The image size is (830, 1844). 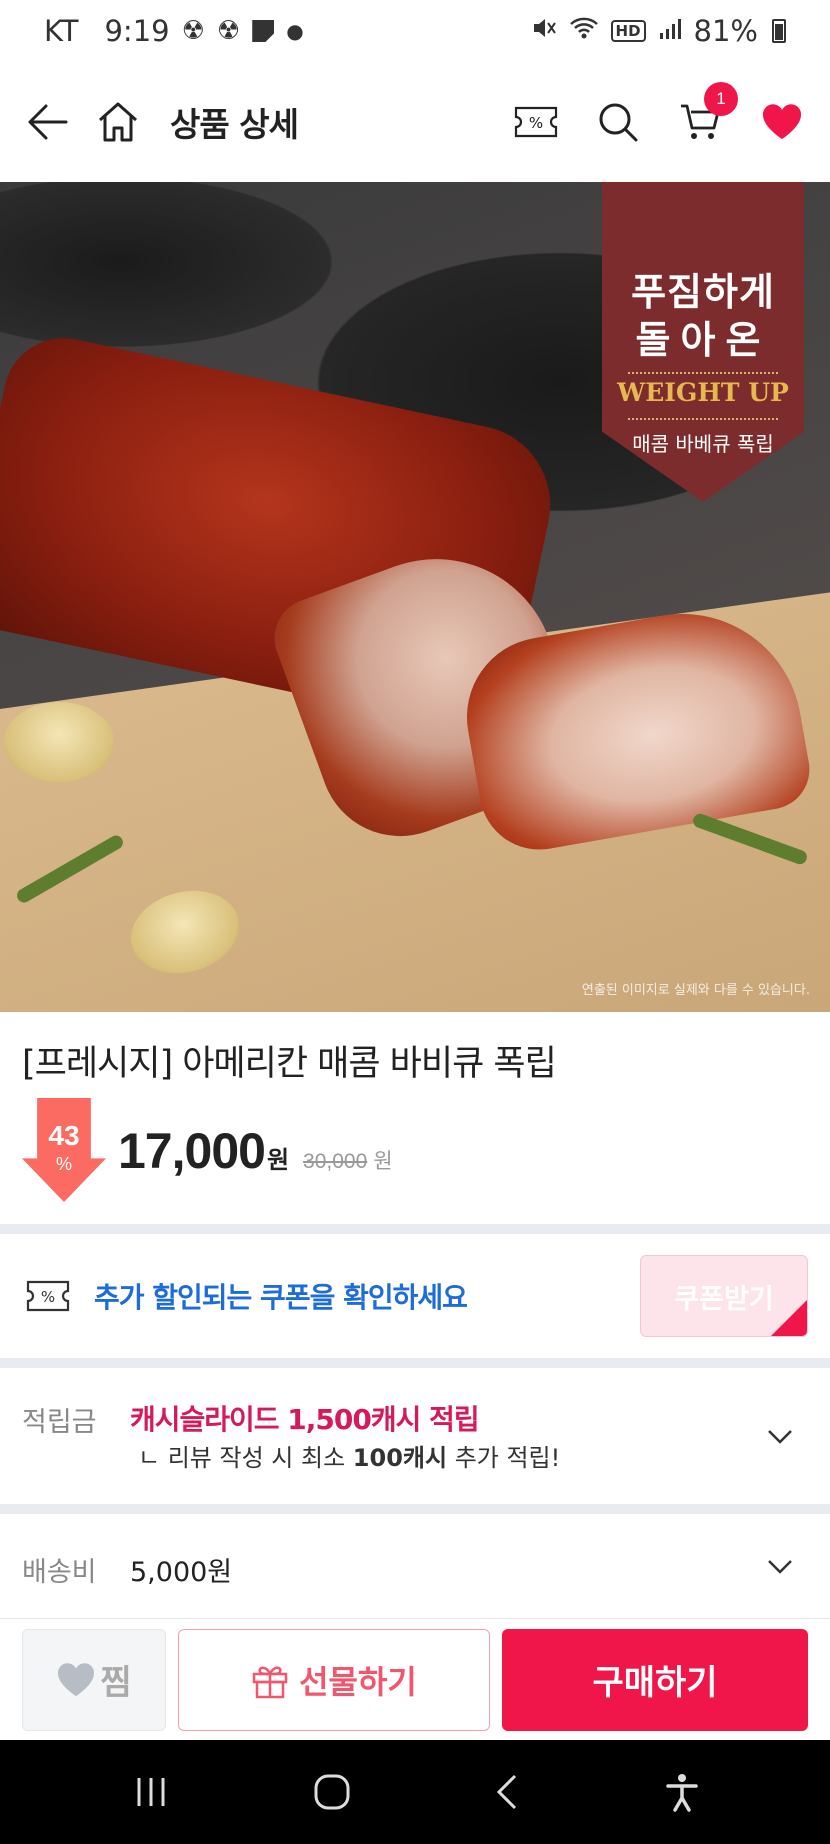 What do you see at coordinates (174, 31) in the screenshot?
I see `status-left: KT 9:19 ☢ ☢ ●` at bounding box center [174, 31].